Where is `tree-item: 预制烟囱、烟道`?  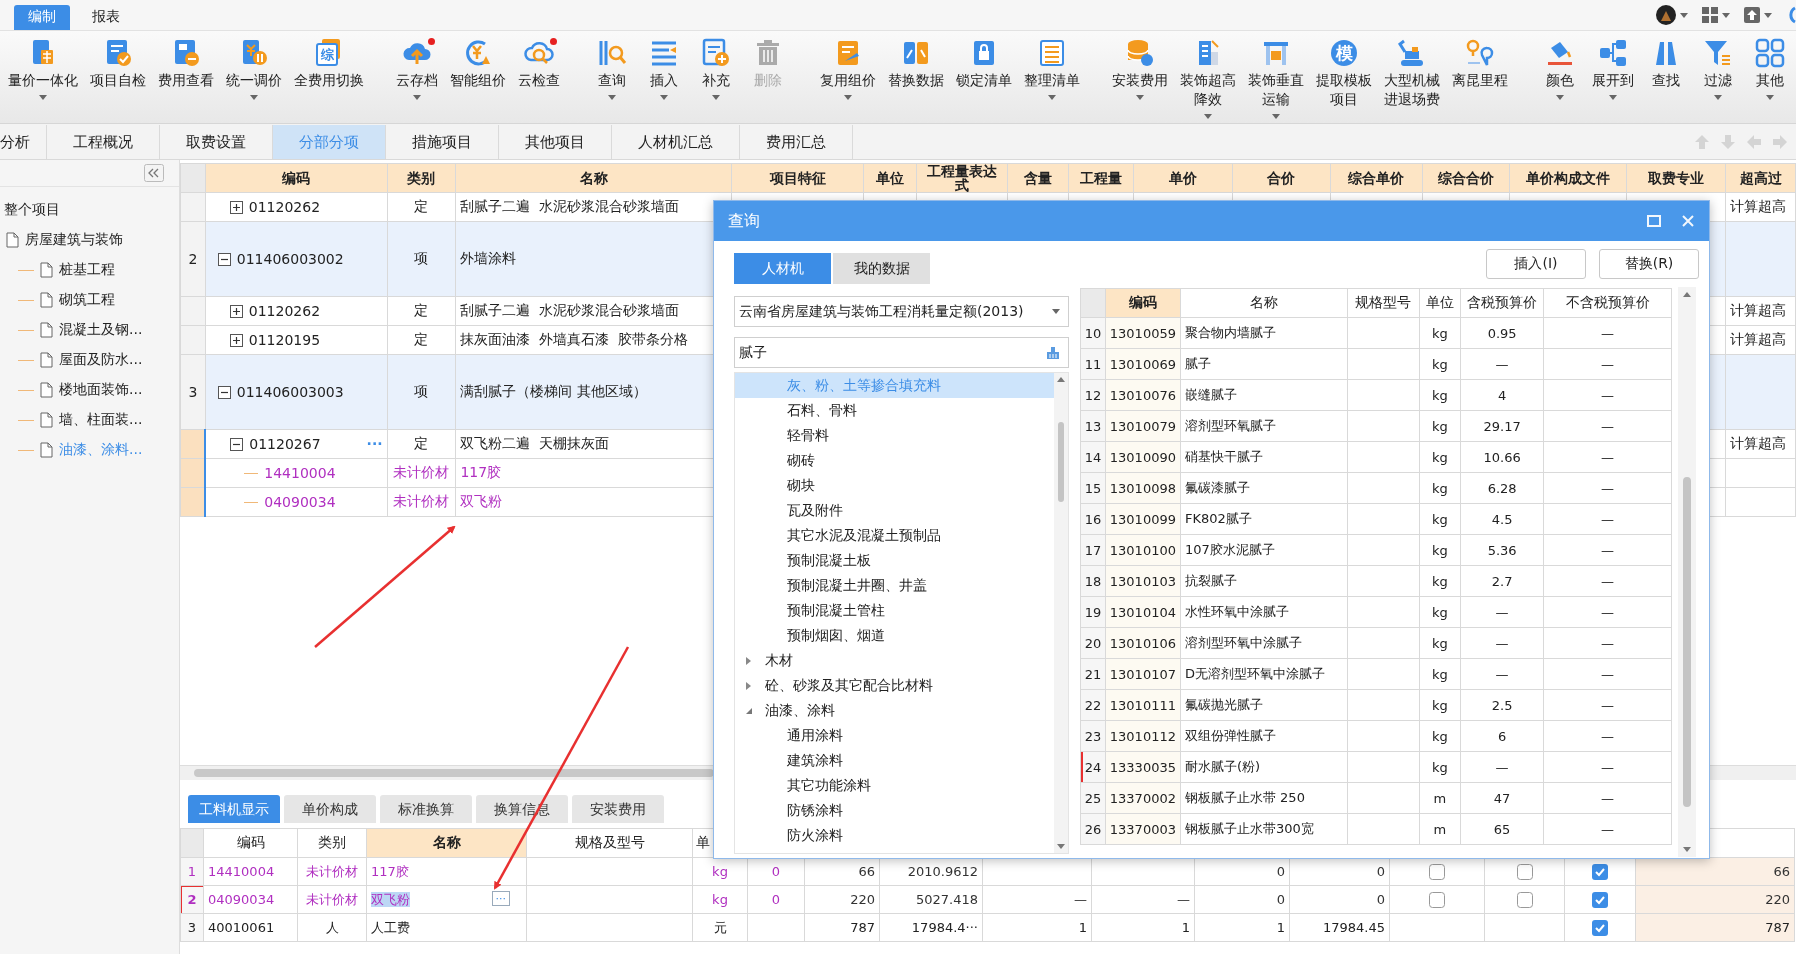 tree-item: 预制烟囱、烟道 is located at coordinates (836, 635).